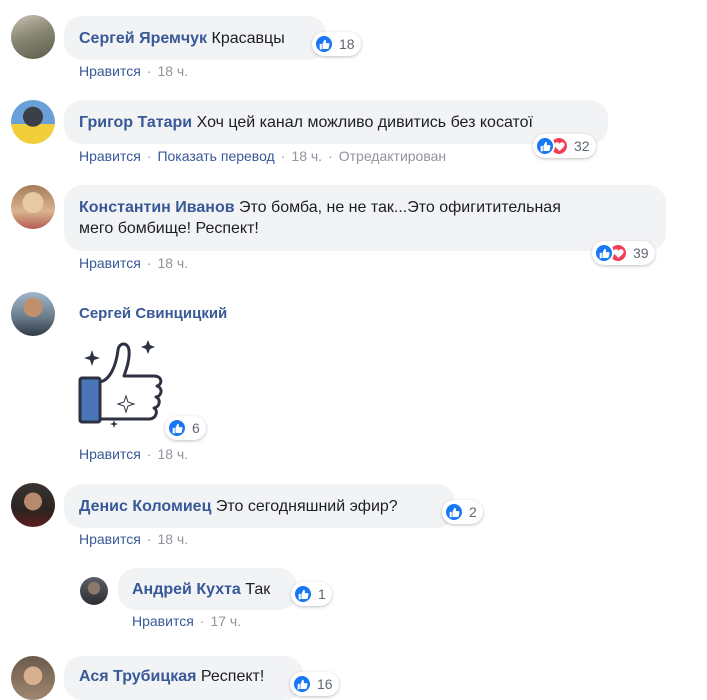 Image resolution: width=707 pixels, height=700 pixels. I want to click on author-name: Константин Иванов, so click(157, 207).